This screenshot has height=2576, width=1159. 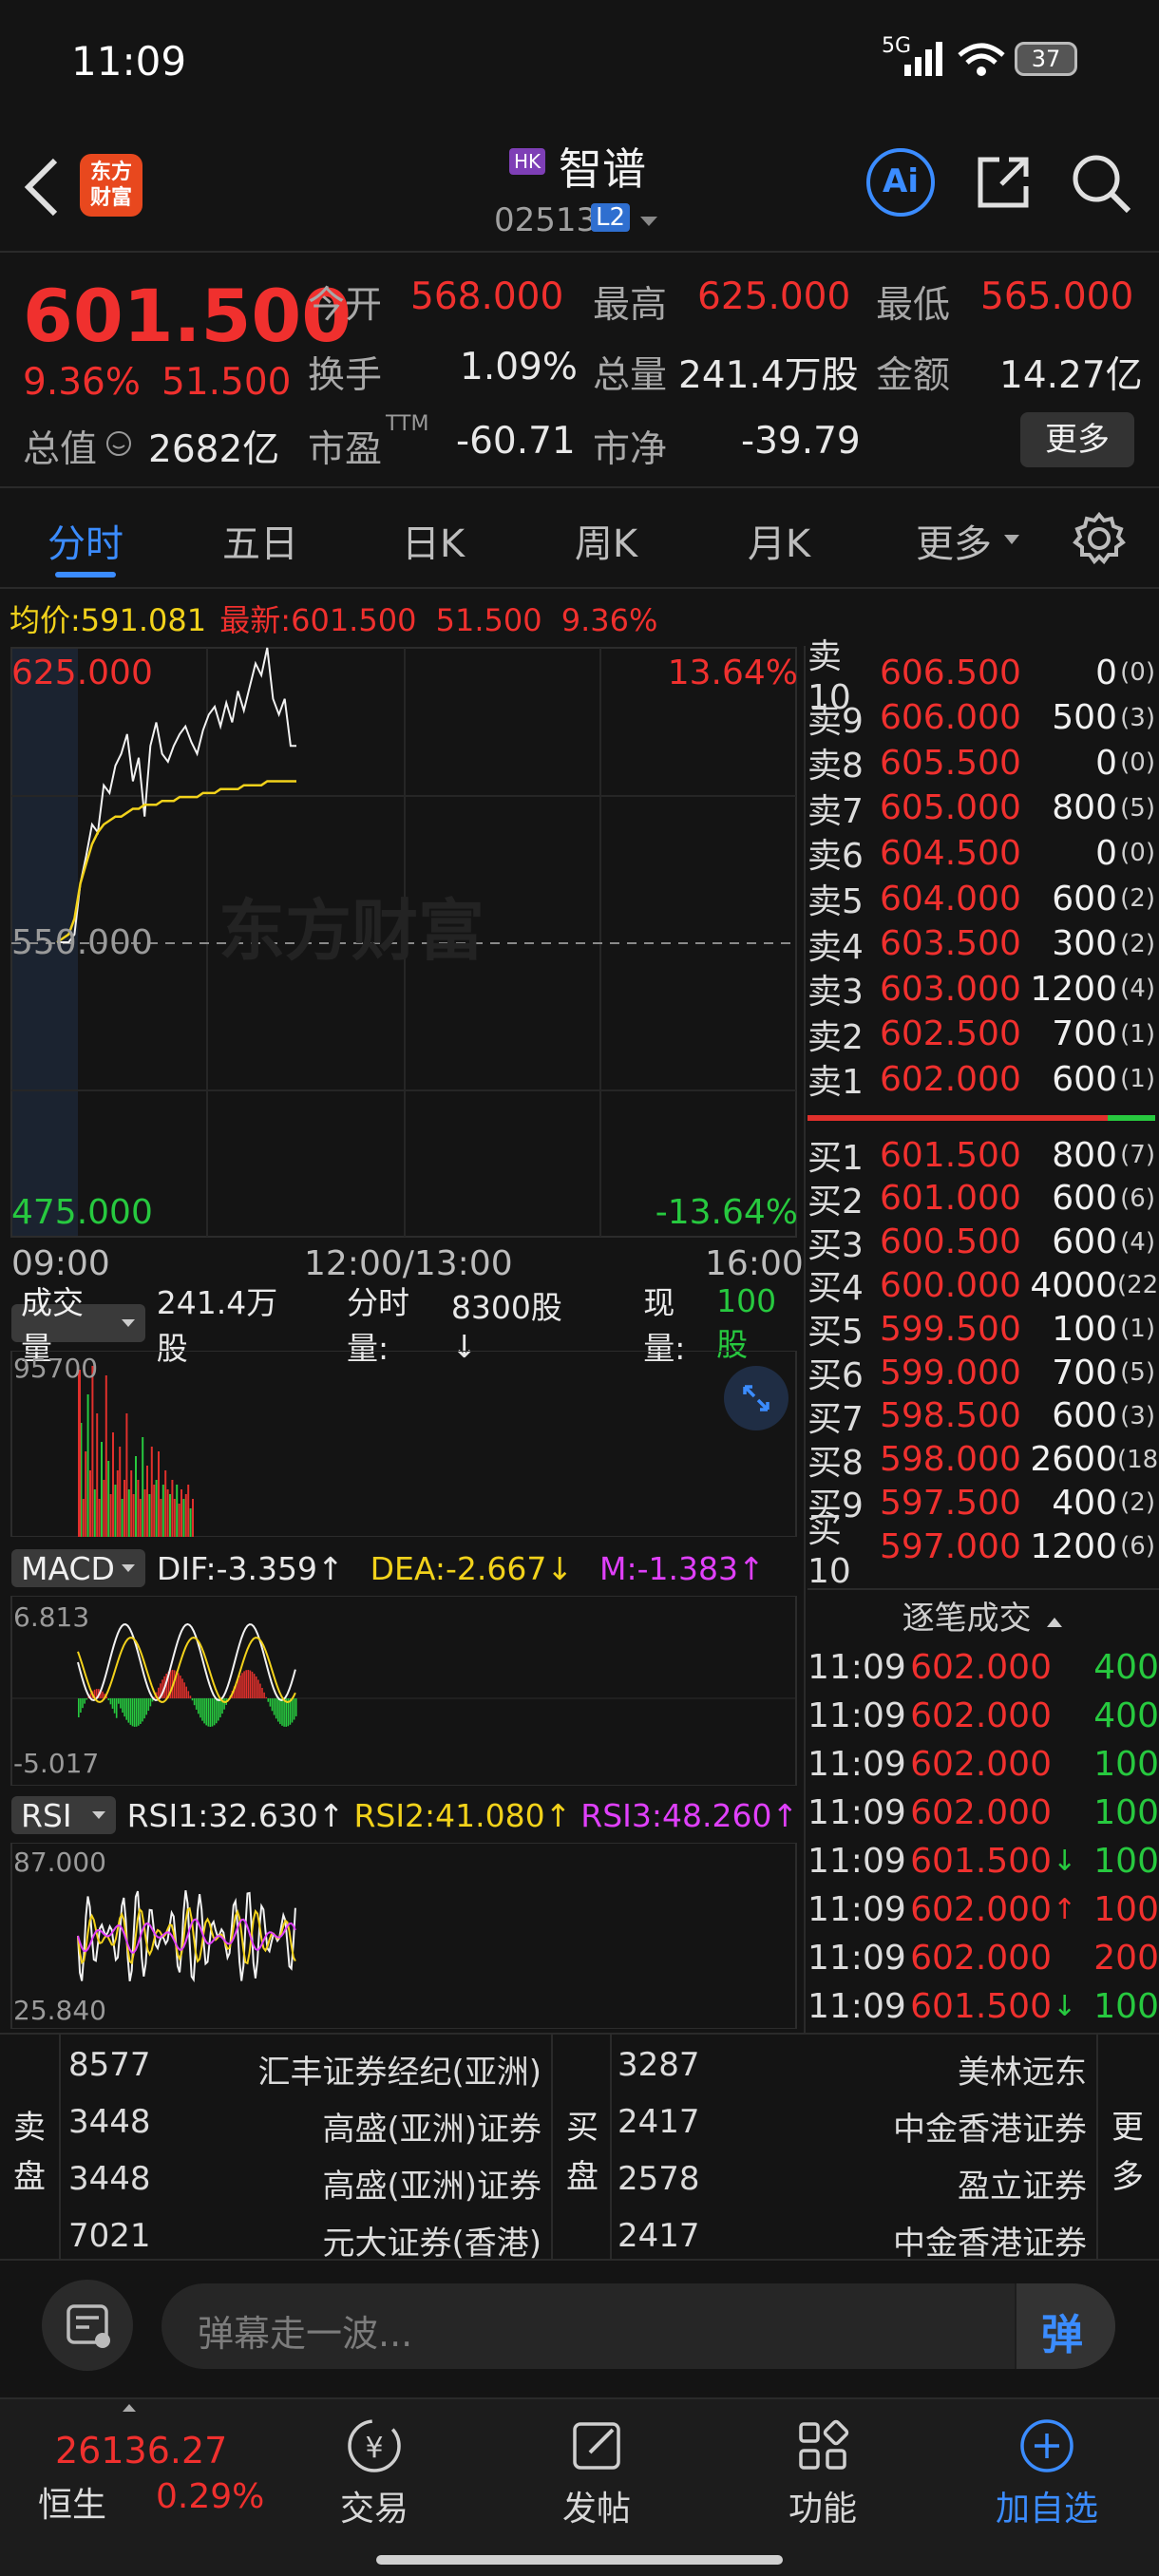 I want to click on danmu-toggle-button: 弹, so click(x=1065, y=2326).